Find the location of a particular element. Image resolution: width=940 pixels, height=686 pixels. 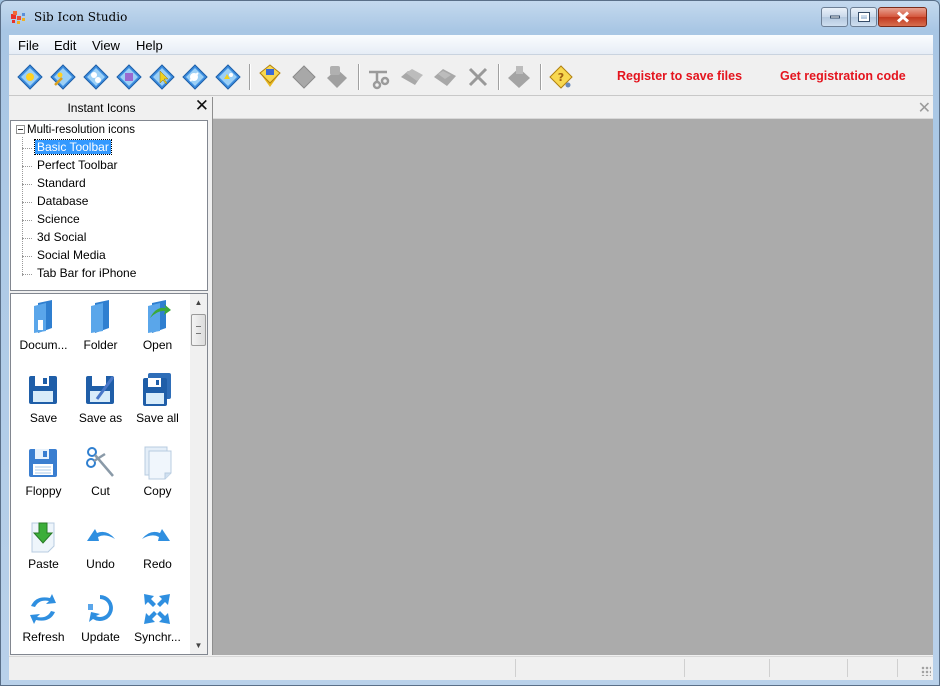

gallery-item-save-all: Save all is located at coordinates (157, 402).